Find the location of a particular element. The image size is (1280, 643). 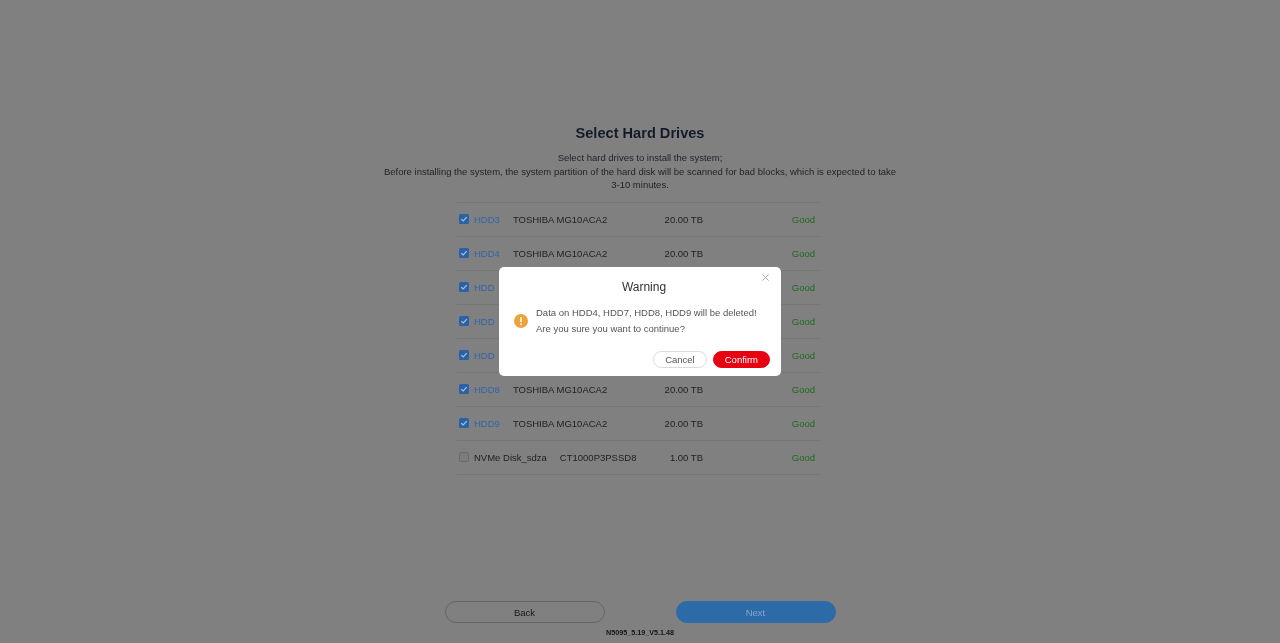

drive-model: CT1000P3PSSD8 is located at coordinates (598, 457).